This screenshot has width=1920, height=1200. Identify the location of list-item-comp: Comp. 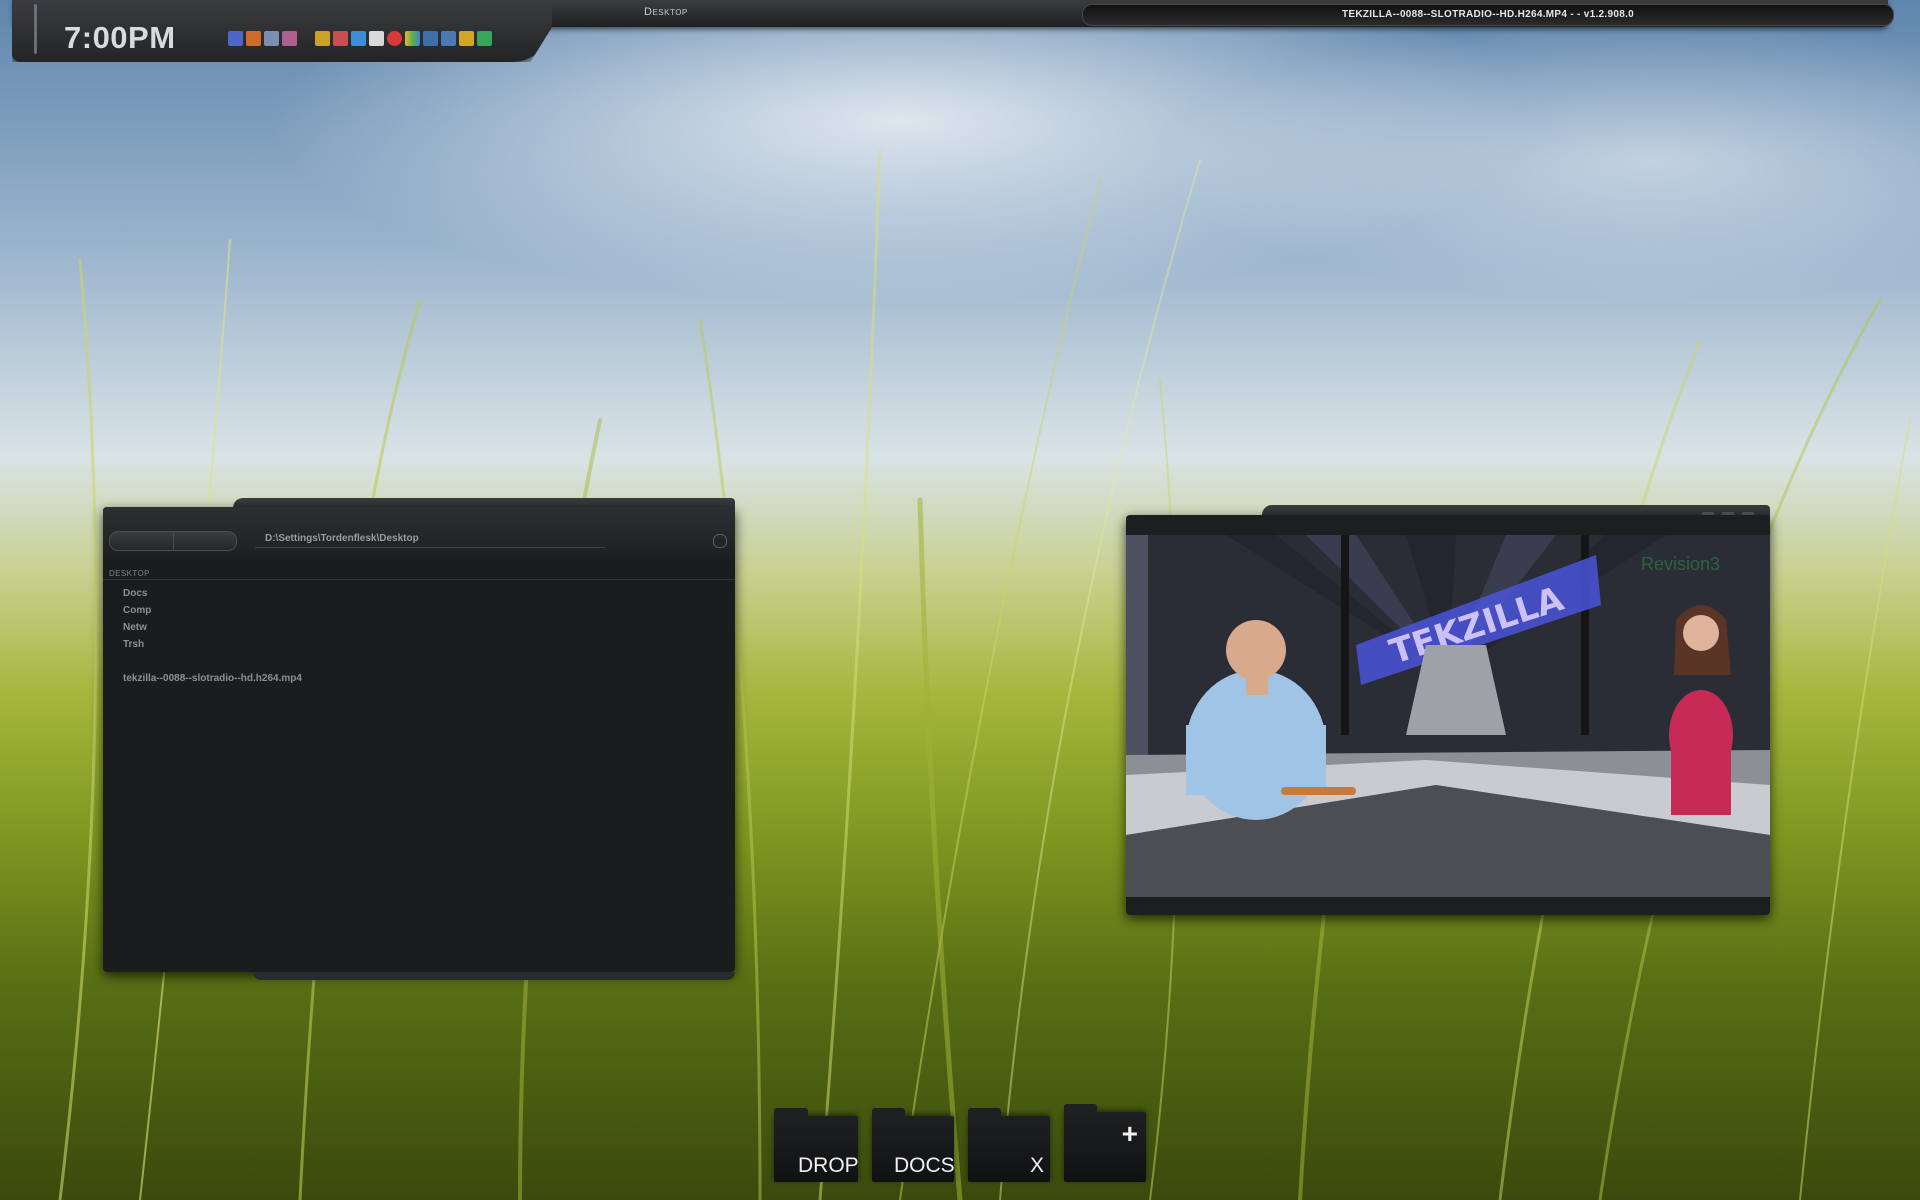
(212, 610).